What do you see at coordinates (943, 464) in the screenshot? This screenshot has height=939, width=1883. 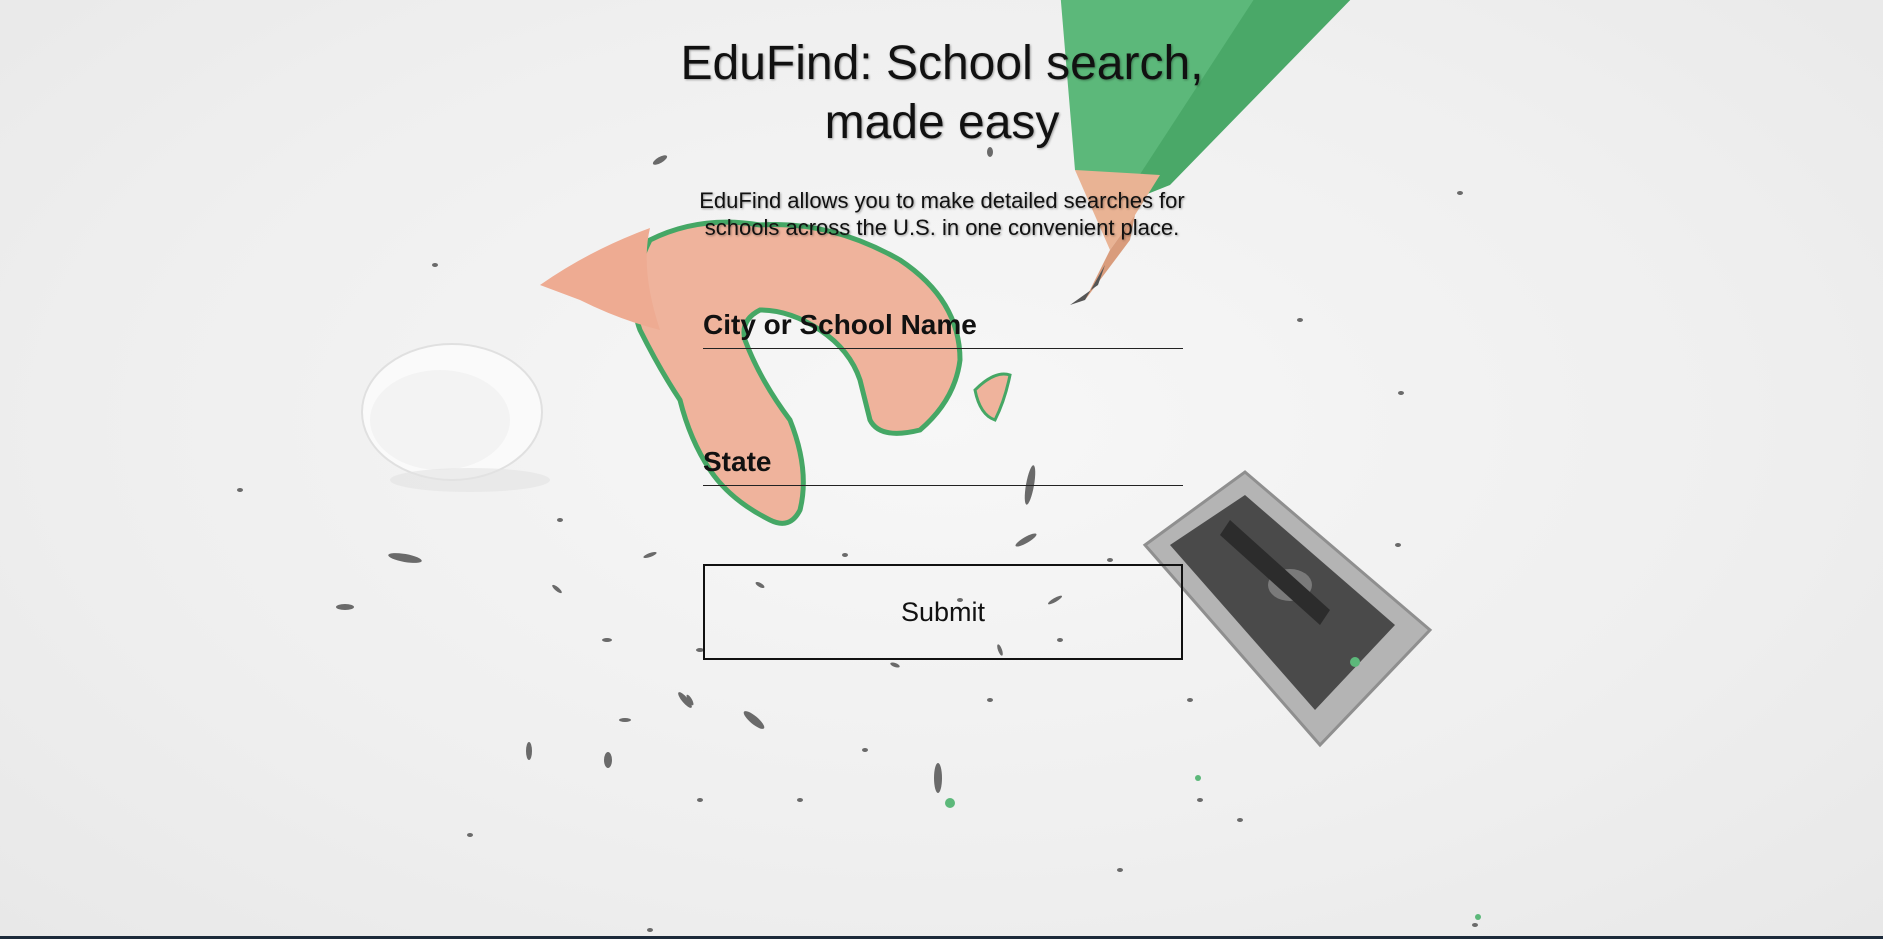 I see `state-input` at bounding box center [943, 464].